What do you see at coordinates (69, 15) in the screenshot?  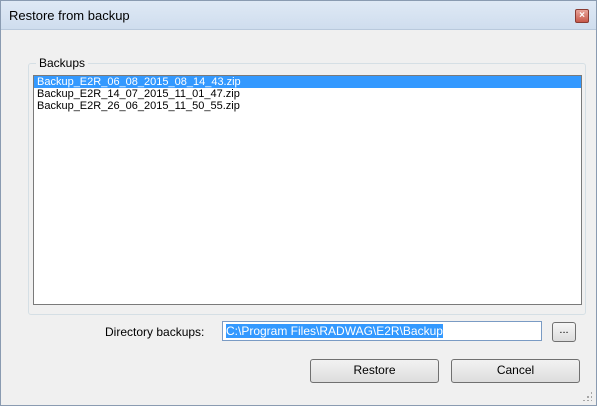 I see `window-title: Restore from backup` at bounding box center [69, 15].